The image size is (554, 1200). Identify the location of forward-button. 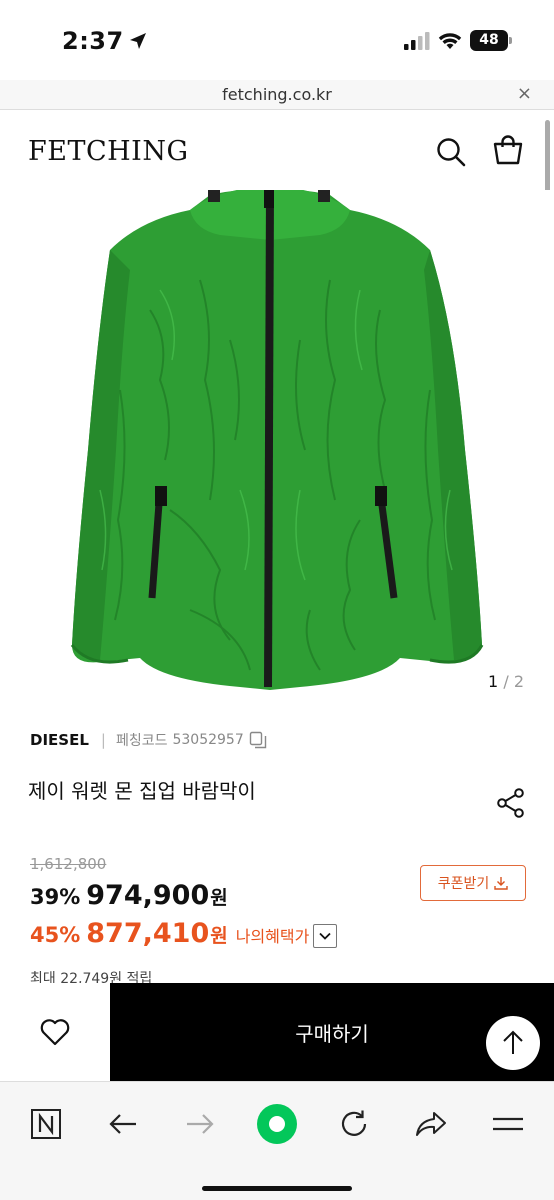
(200, 1124).